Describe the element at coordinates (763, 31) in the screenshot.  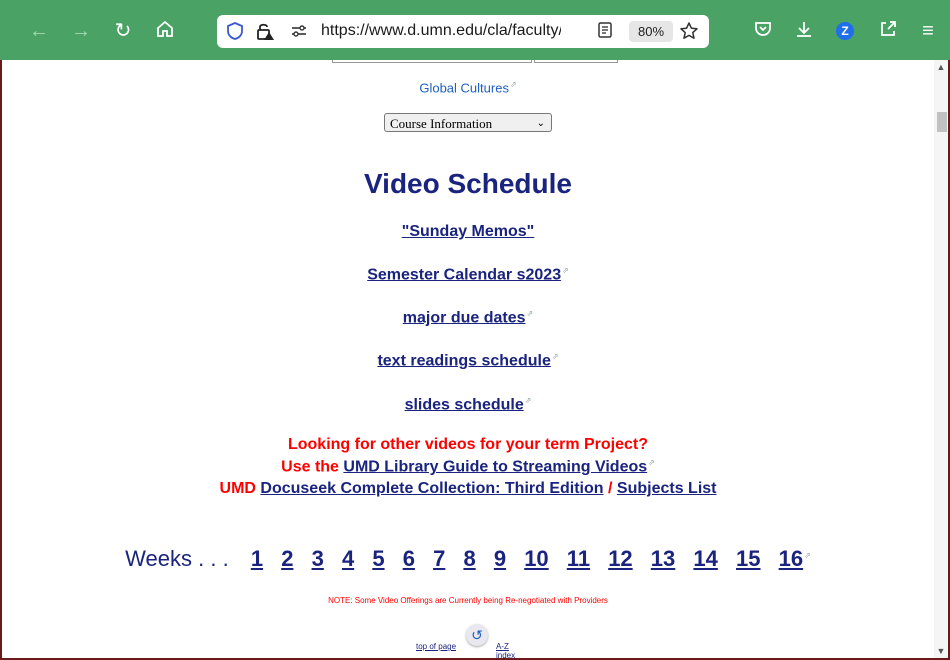
I see `pocket-icon` at that location.